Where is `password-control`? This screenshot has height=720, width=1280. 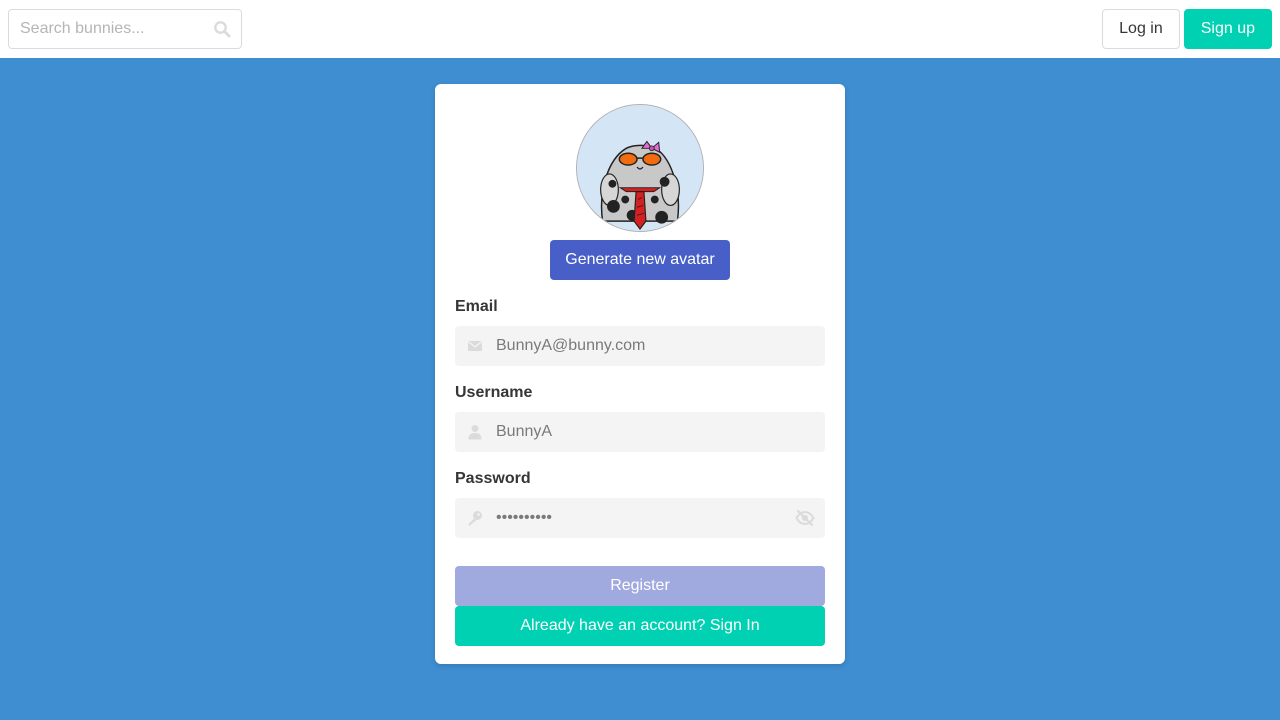
password-control is located at coordinates (640, 518).